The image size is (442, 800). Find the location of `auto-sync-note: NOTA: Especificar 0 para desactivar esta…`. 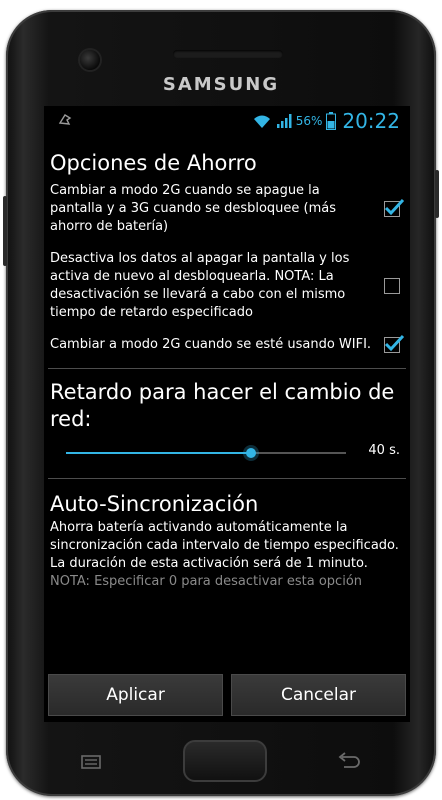

auto-sync-note: NOTA: Especificar 0 para desactivar esta… is located at coordinates (206, 581).